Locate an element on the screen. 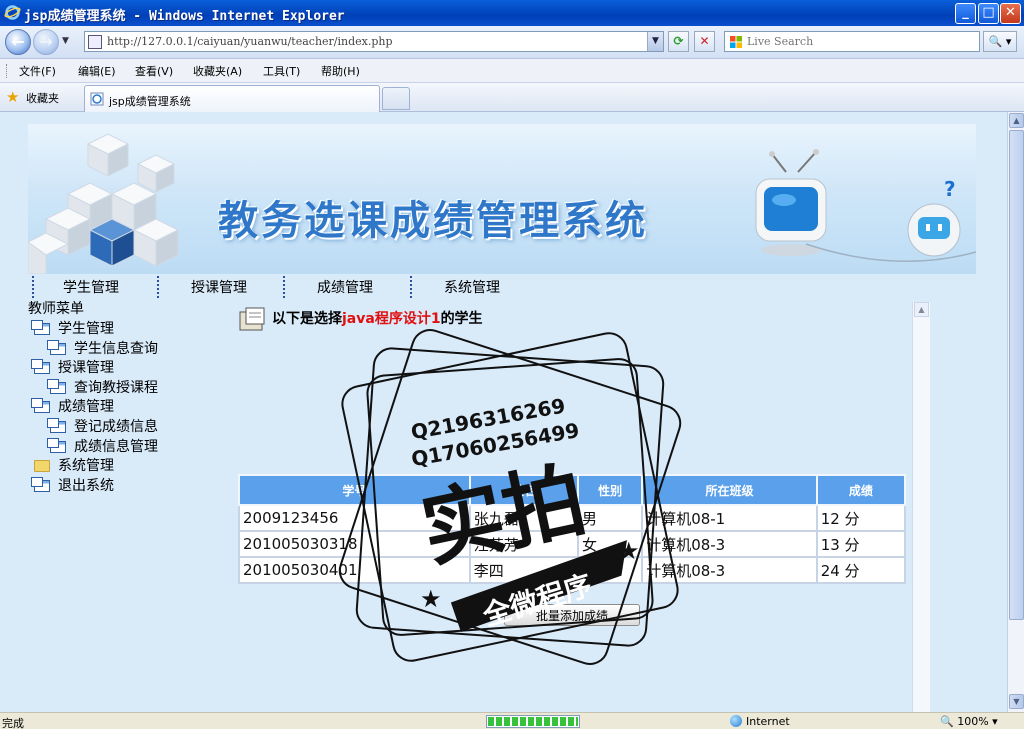 This screenshot has height=729, width=1024. sidebar-item-student-query: 学生信息查询 is located at coordinates (102, 348).